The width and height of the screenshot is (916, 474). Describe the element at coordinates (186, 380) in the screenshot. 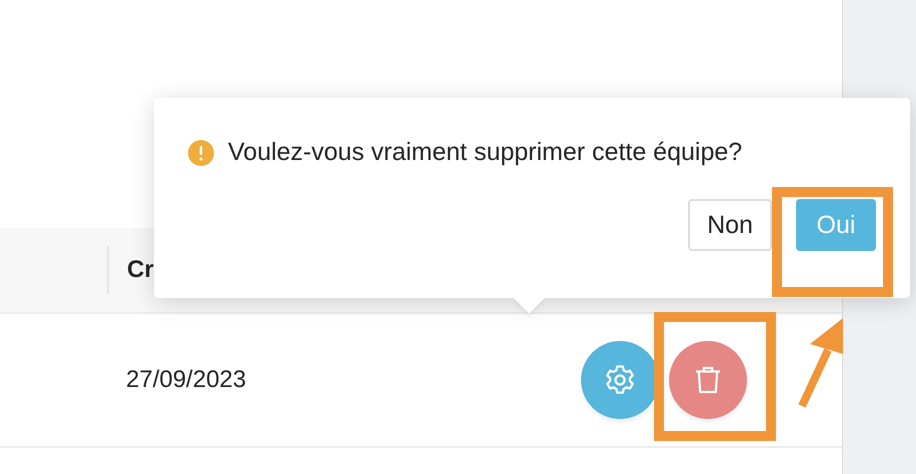

I see `date-cell: 27/09/2023` at that location.